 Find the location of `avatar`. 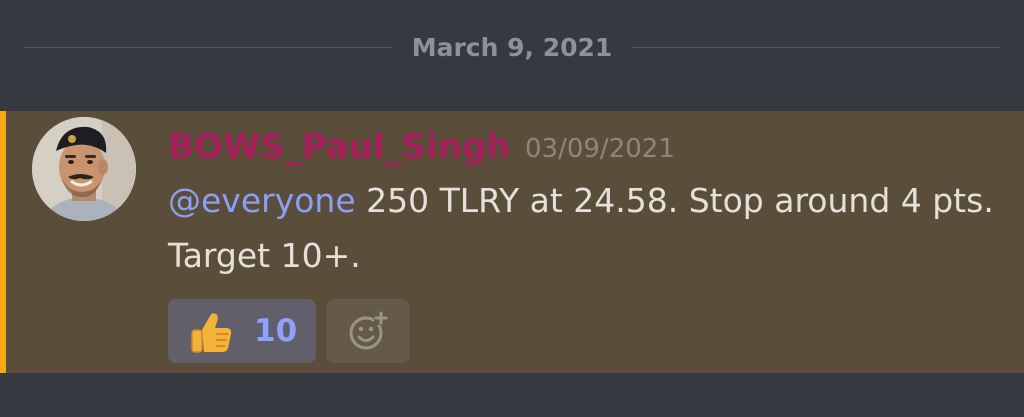

avatar is located at coordinates (84, 169).